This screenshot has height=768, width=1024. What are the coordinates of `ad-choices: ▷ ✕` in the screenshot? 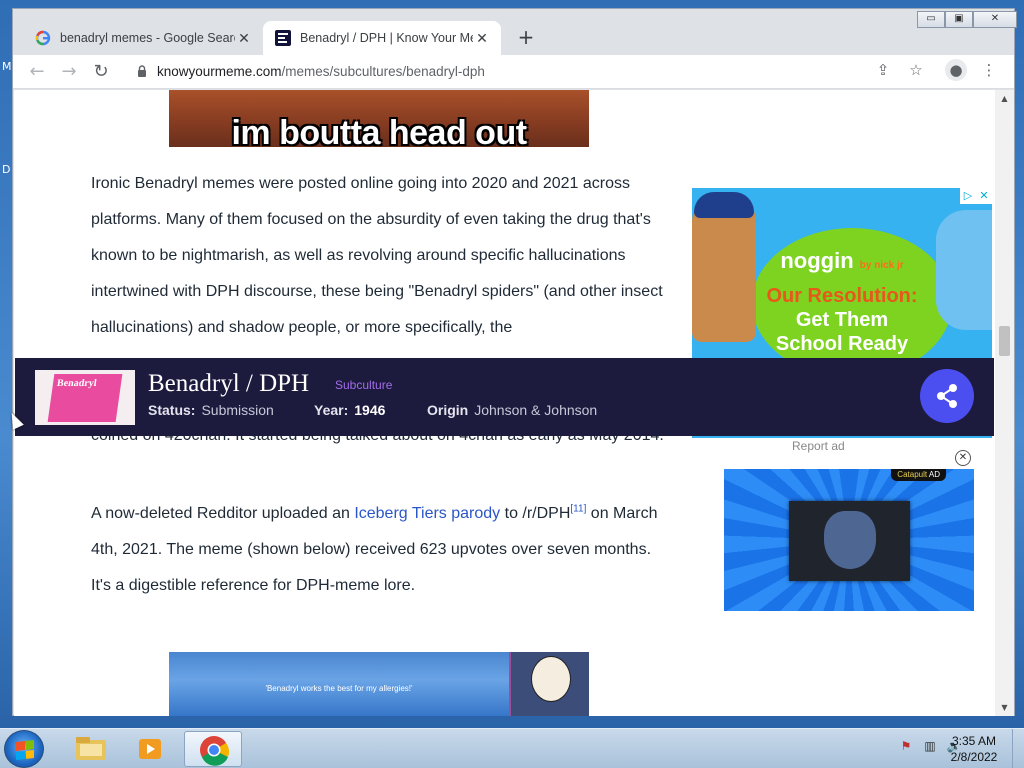 It's located at (976, 196).